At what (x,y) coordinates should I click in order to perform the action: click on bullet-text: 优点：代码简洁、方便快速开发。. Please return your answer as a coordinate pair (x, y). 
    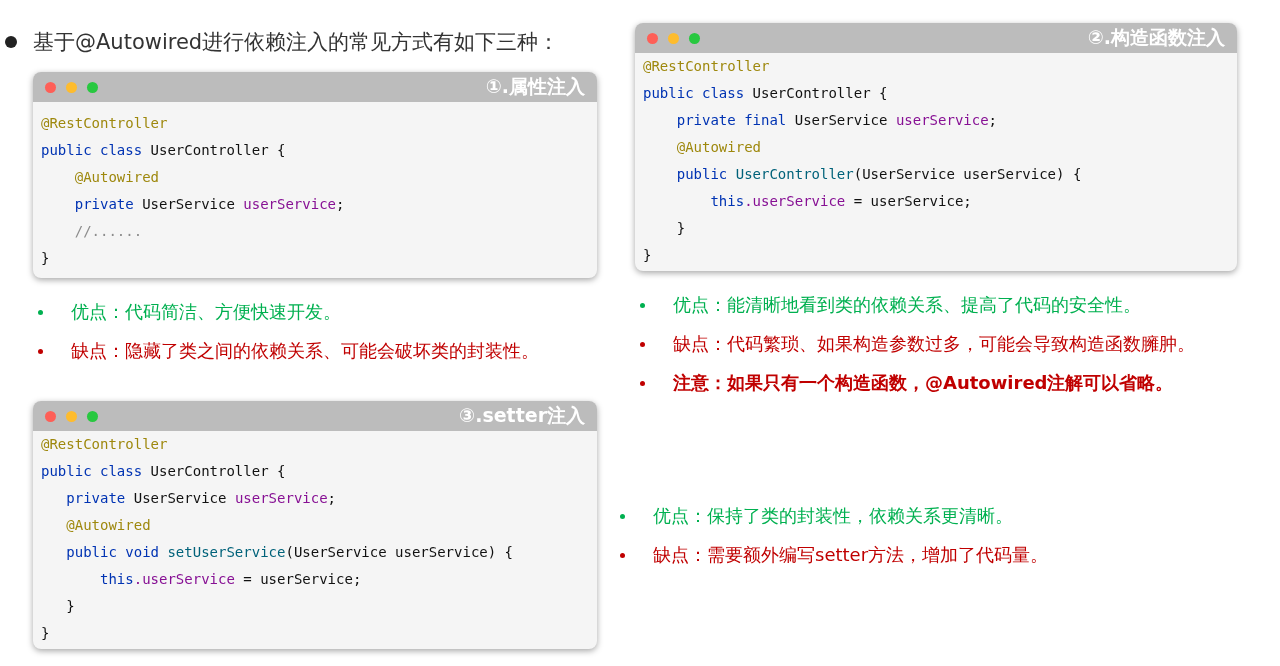
    Looking at the image, I should click on (206, 312).